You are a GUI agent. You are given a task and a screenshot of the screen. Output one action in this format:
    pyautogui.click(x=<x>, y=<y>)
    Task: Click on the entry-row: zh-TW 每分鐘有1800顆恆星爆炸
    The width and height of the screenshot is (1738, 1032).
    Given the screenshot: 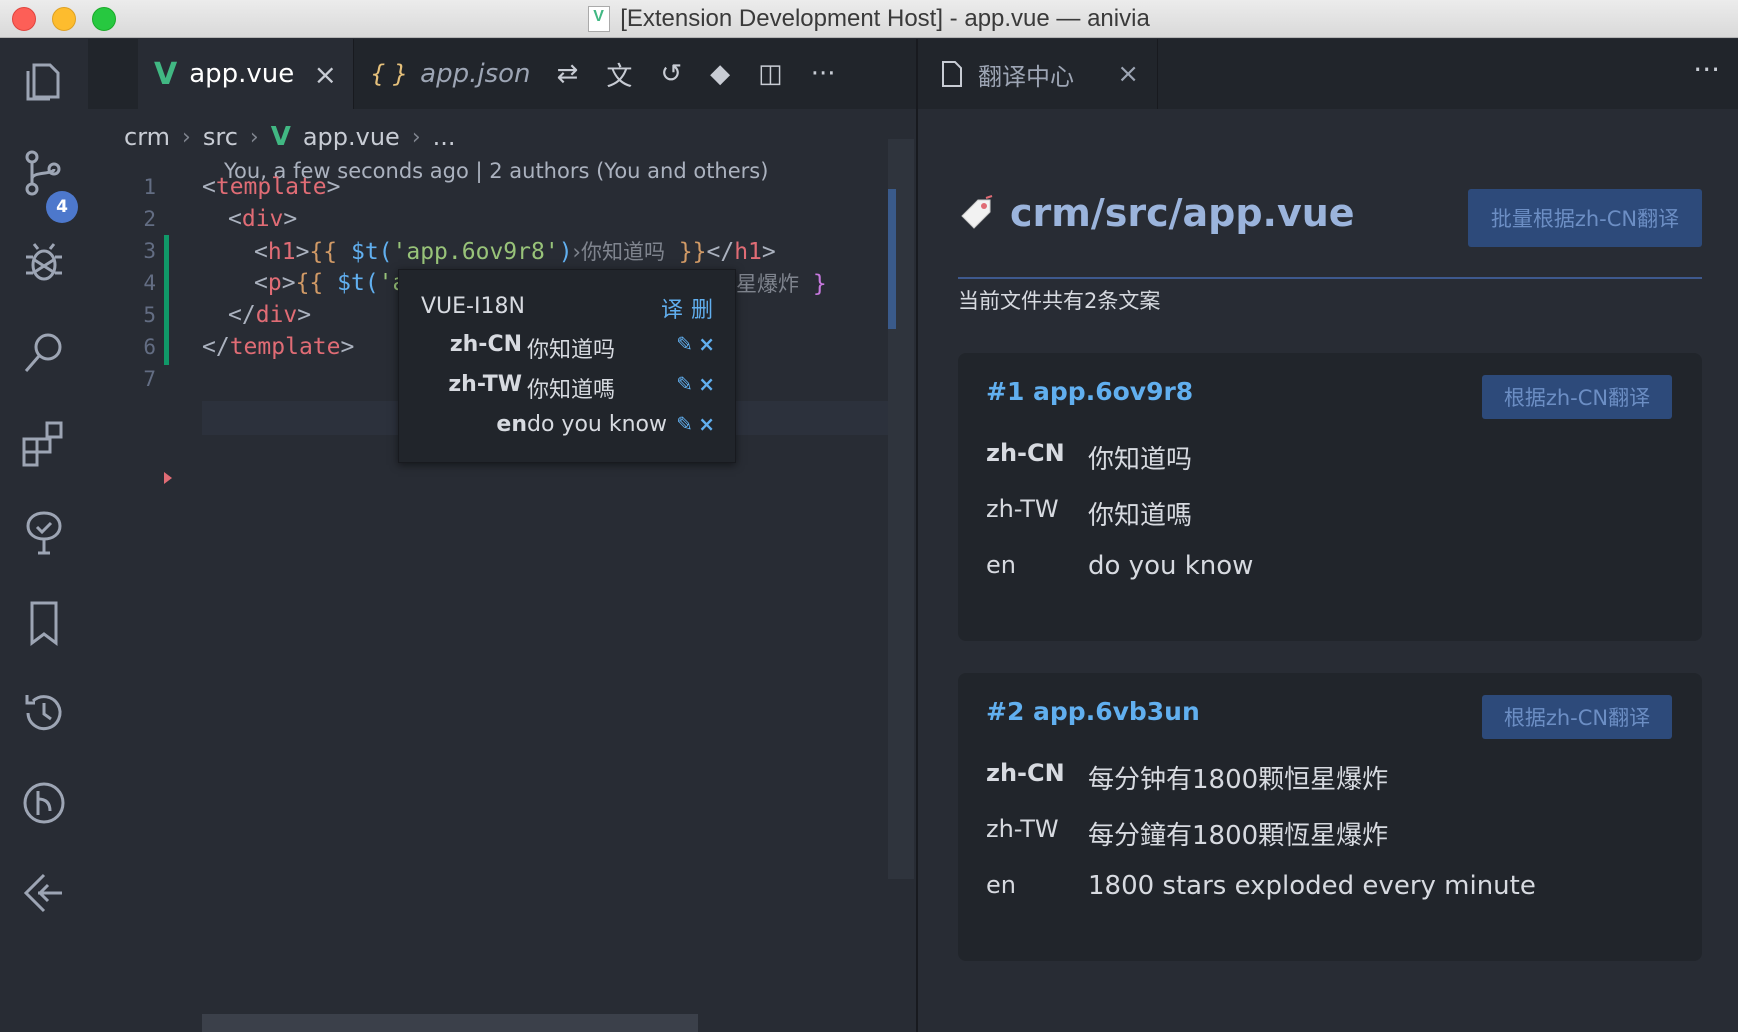 What is the action you would take?
    pyautogui.click(x=1187, y=833)
    